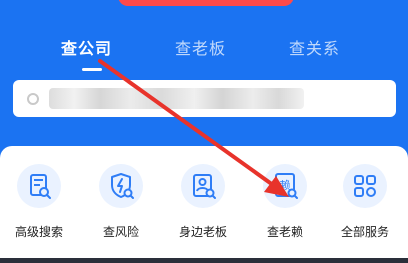 This screenshot has width=408, height=263. I want to click on service-label: 查老赖, so click(284, 232).